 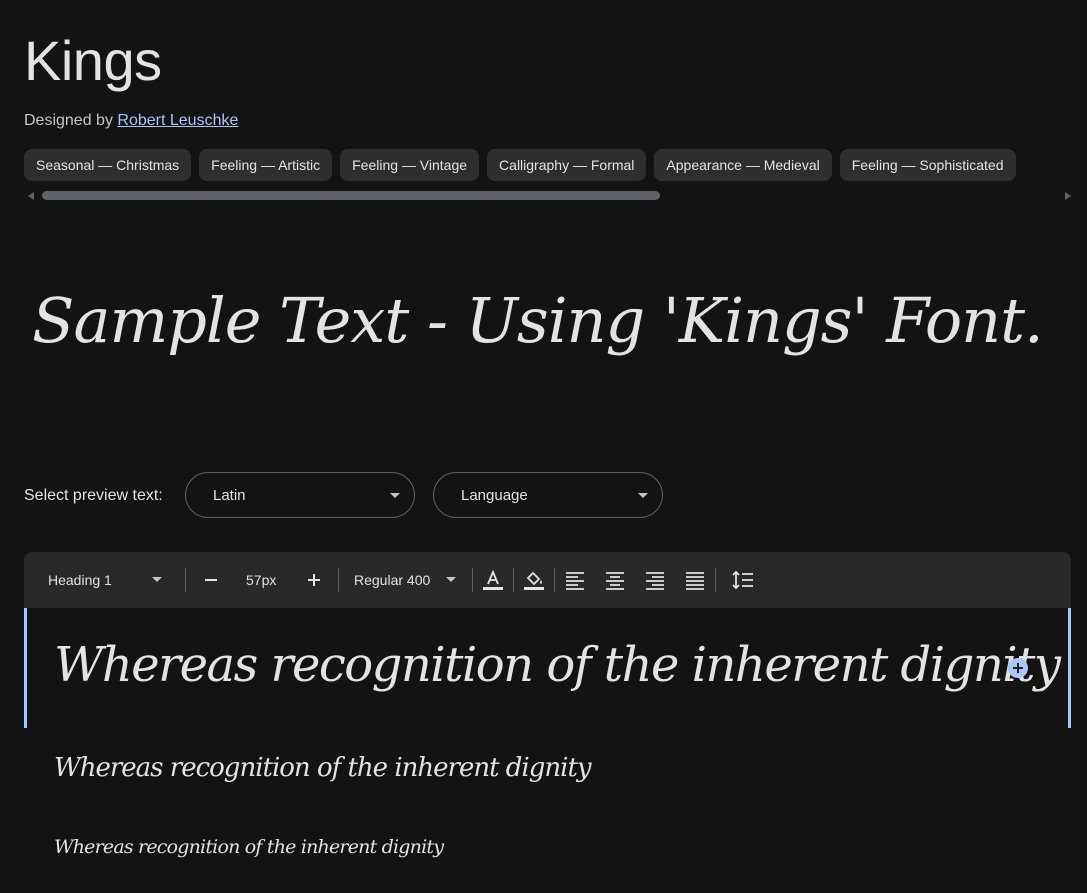 I want to click on align-justify-icon, so click(x=695, y=580).